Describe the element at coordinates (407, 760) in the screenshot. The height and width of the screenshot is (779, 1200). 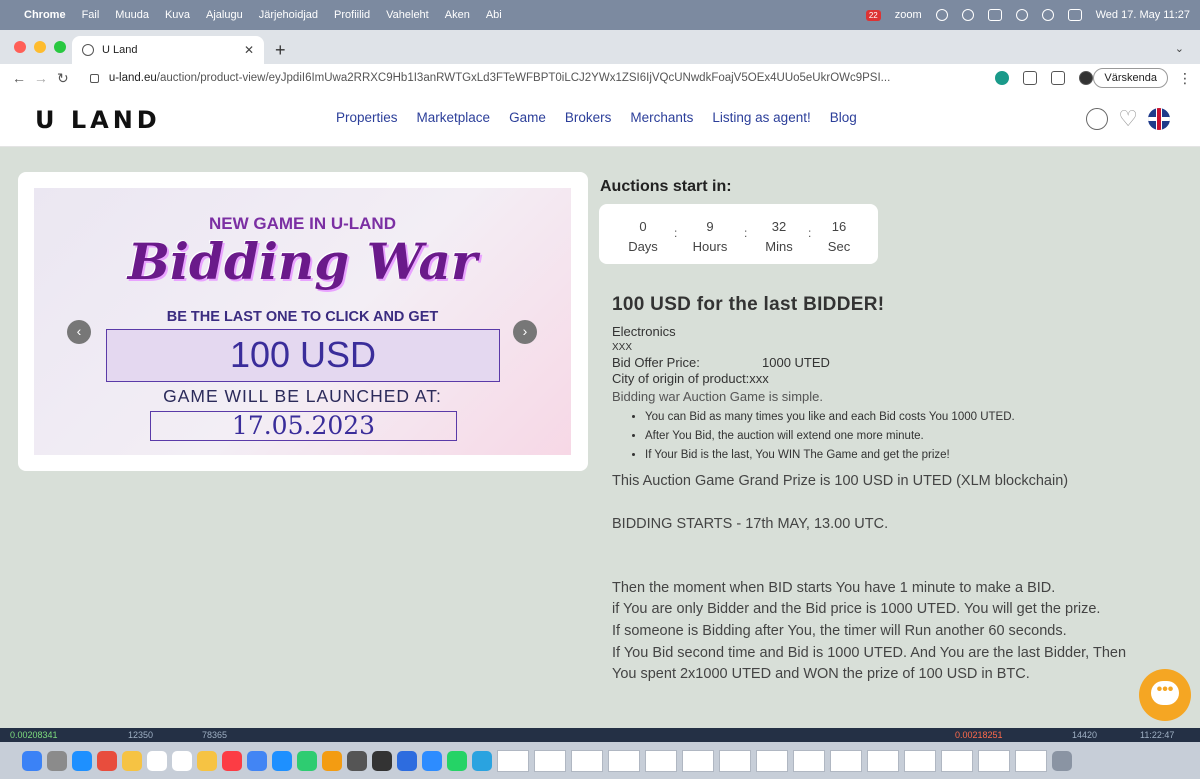
I see `app-icon` at that location.